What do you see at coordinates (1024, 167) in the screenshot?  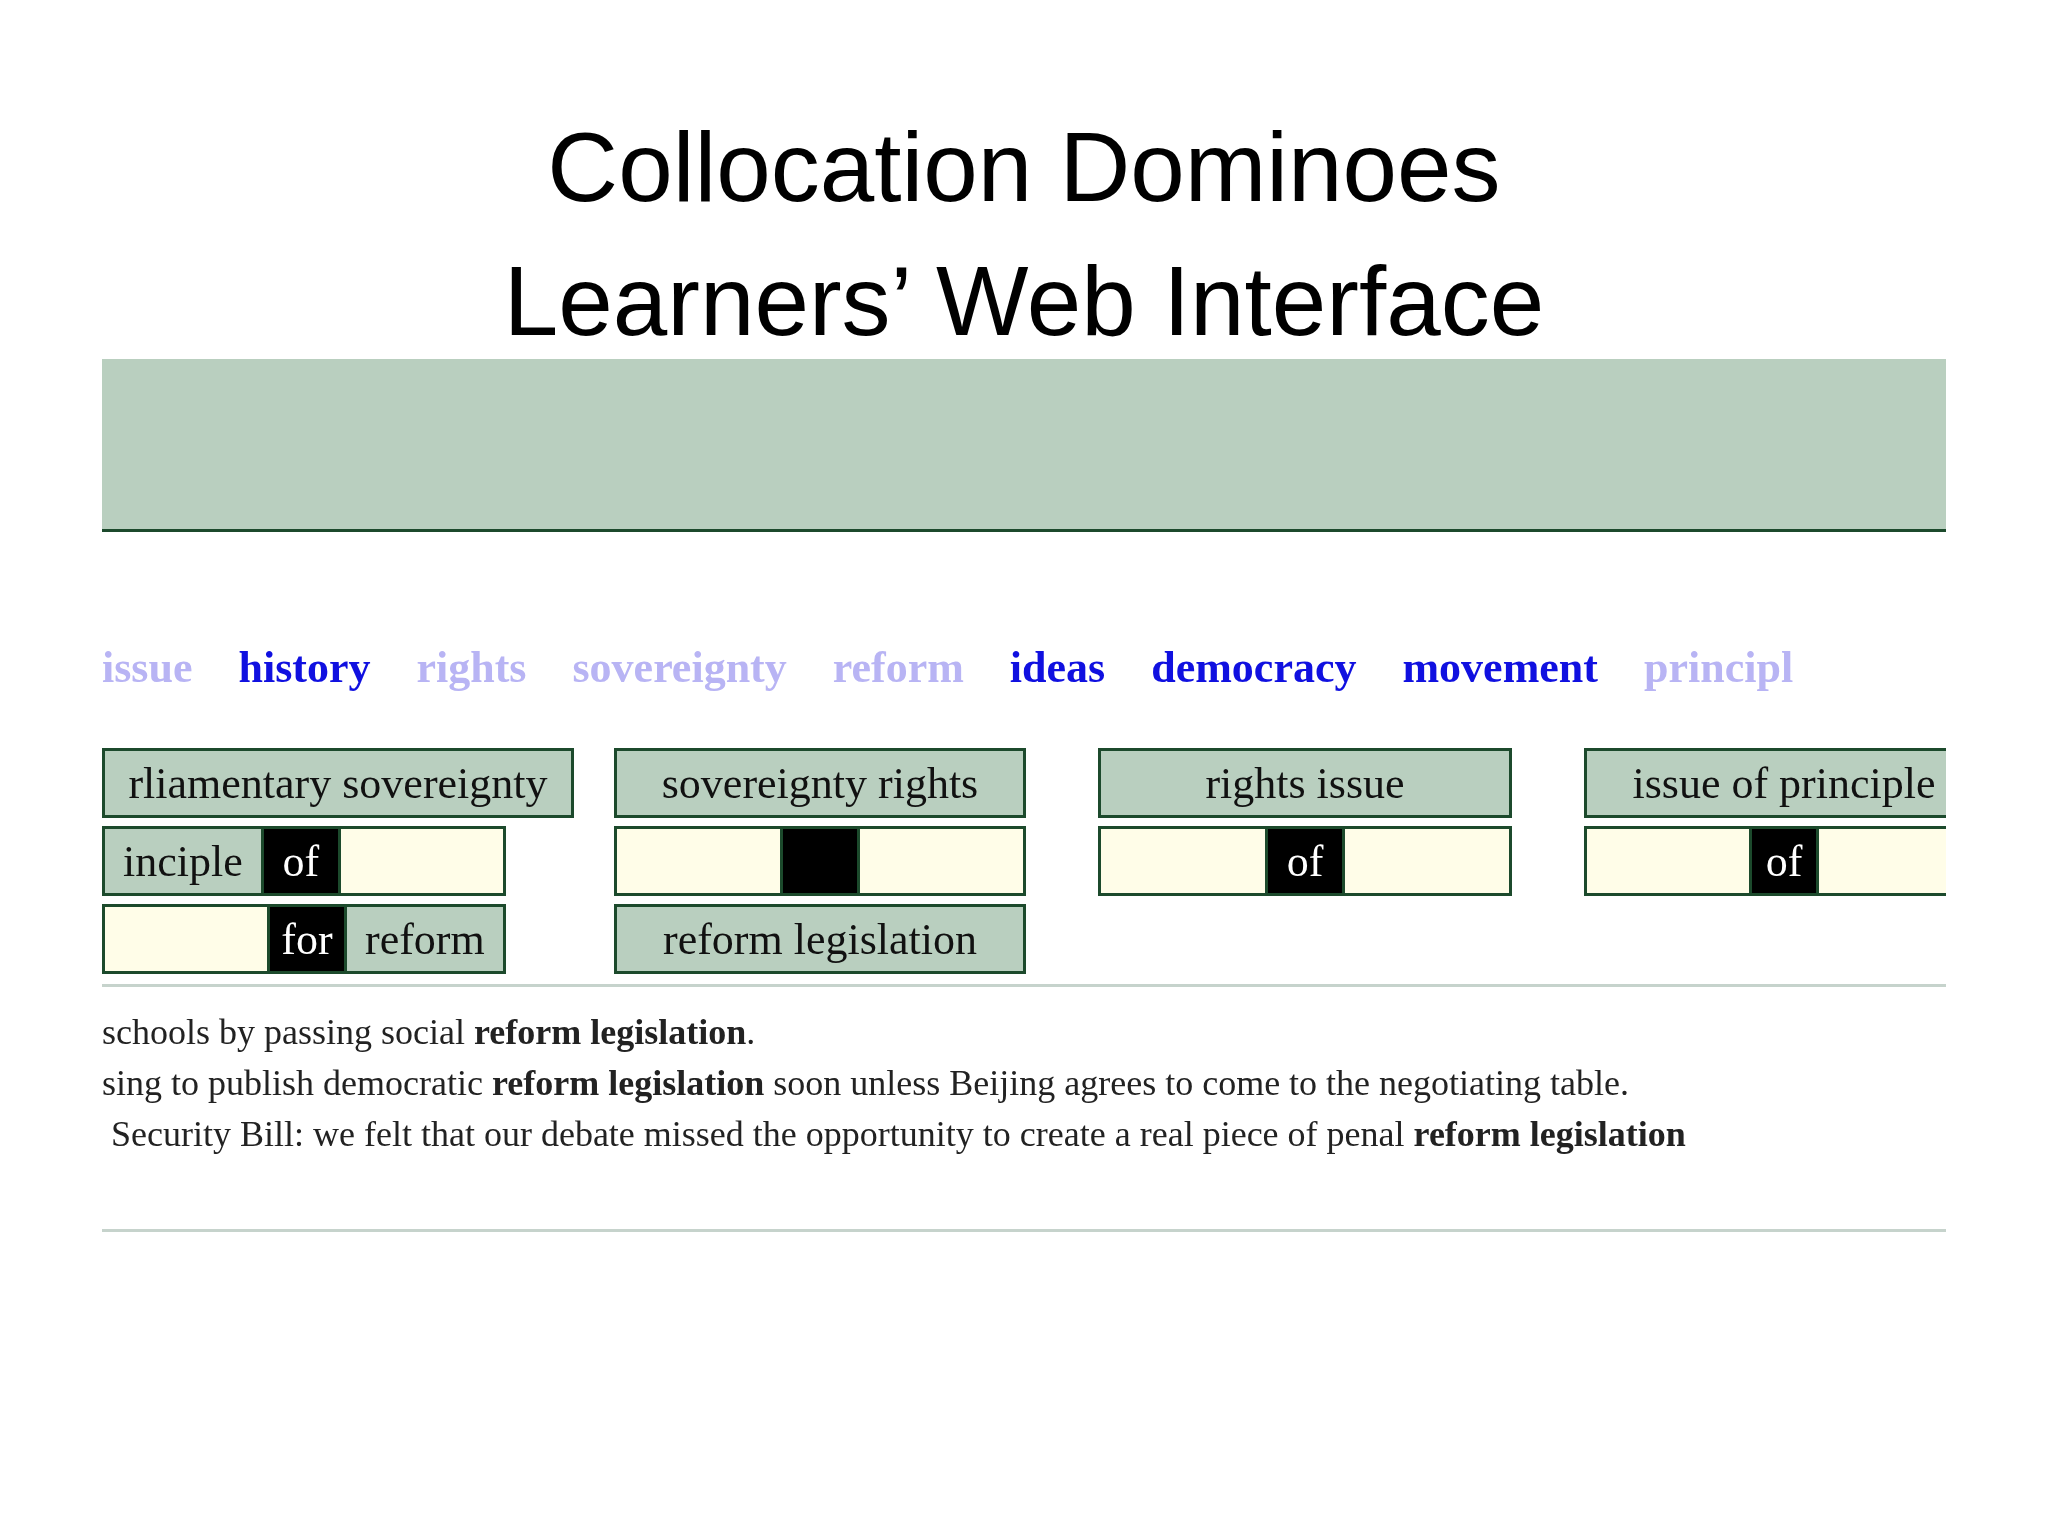 I see `slide-title: Collocation Dominoes` at bounding box center [1024, 167].